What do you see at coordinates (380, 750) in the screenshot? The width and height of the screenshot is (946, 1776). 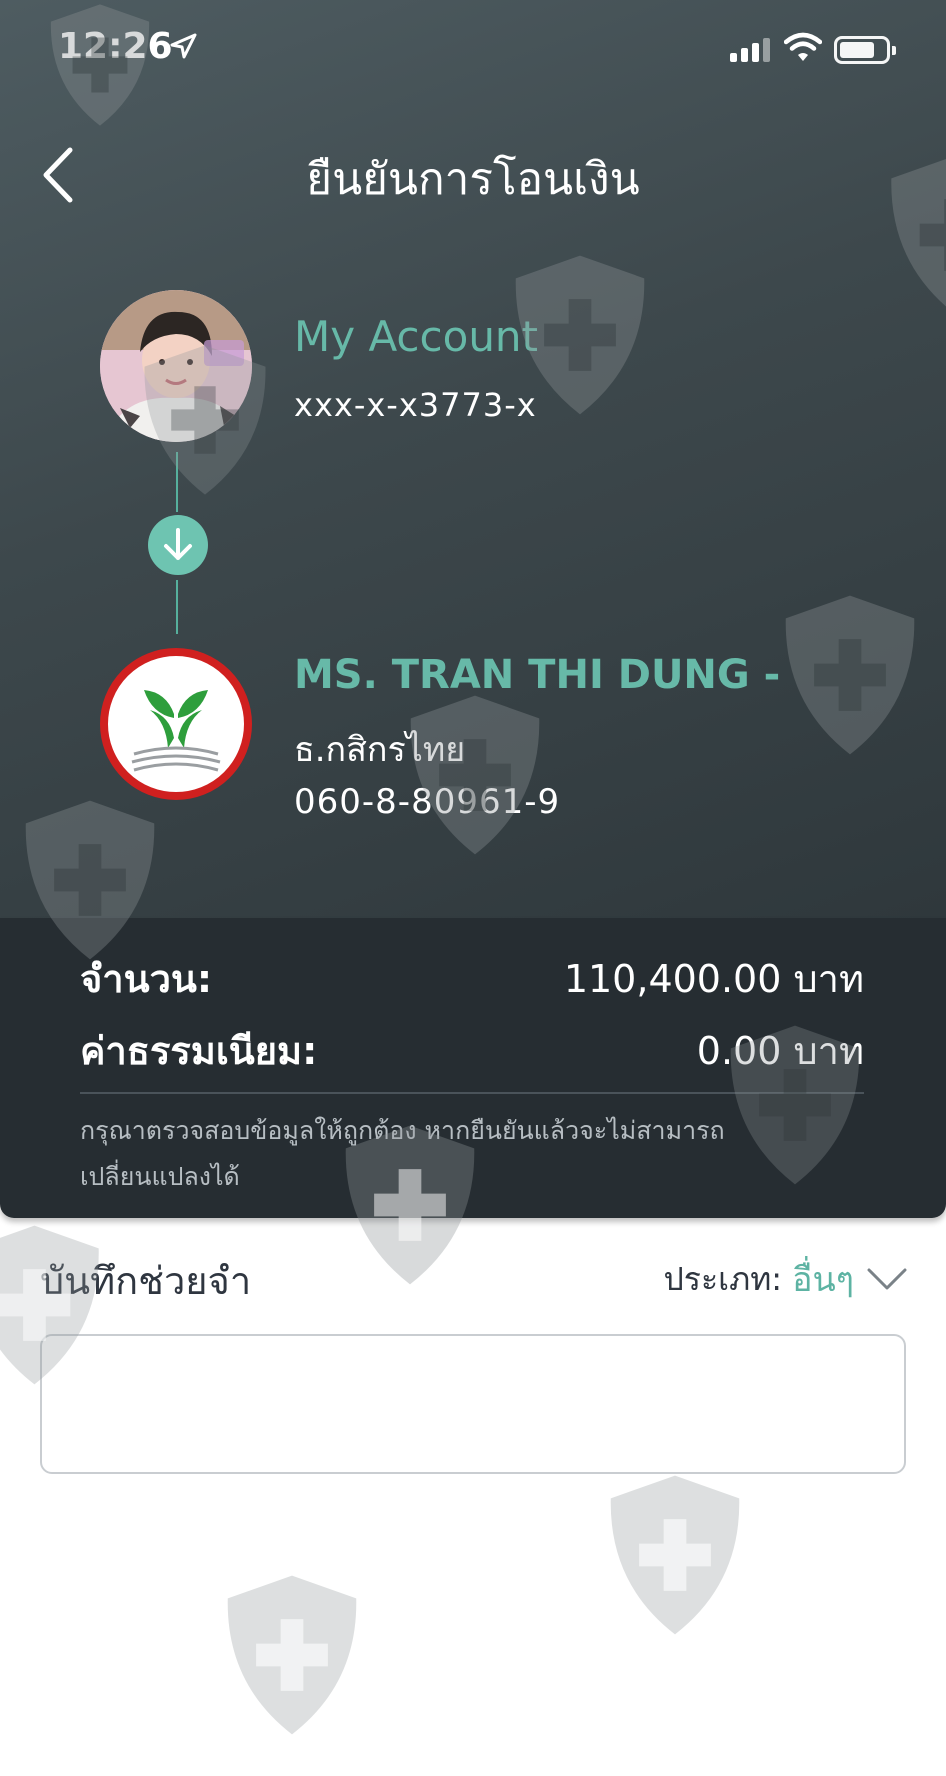 I see `recipient-bank-name: ธ.กสิกรไทย` at bounding box center [380, 750].